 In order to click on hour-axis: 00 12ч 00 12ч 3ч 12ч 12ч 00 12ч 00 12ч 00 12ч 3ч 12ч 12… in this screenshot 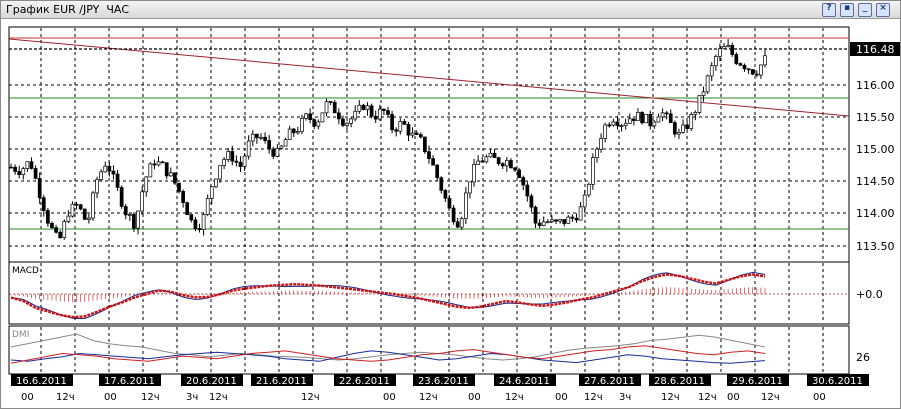, I will do `click(423, 397)`.